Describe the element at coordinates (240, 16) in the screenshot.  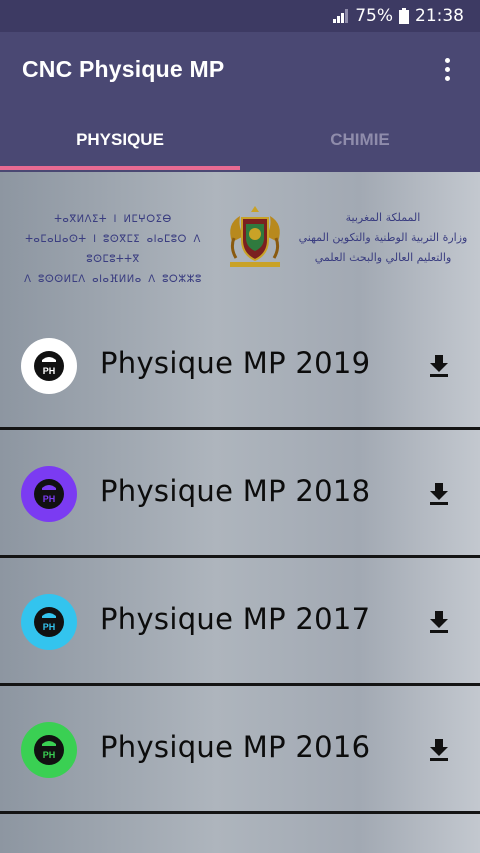
I see `status-bar: 75% 21:38` at that location.